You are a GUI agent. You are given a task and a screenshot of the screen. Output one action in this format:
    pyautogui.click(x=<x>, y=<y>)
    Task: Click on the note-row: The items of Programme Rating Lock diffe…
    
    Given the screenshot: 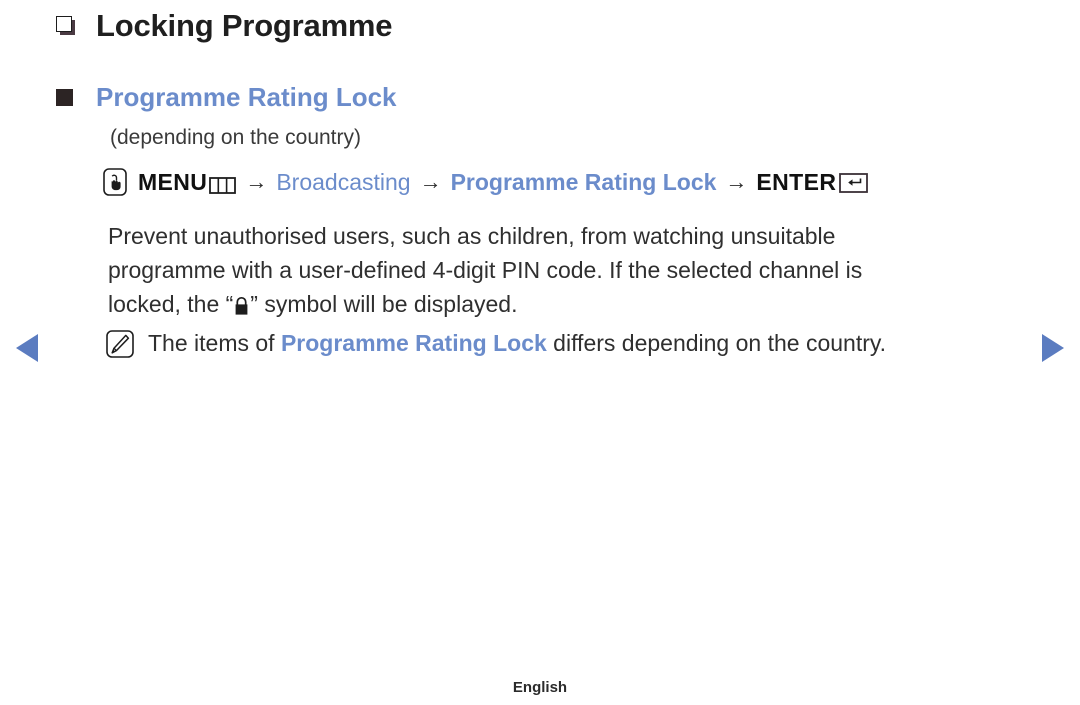 What is the action you would take?
    pyautogui.click(x=496, y=343)
    